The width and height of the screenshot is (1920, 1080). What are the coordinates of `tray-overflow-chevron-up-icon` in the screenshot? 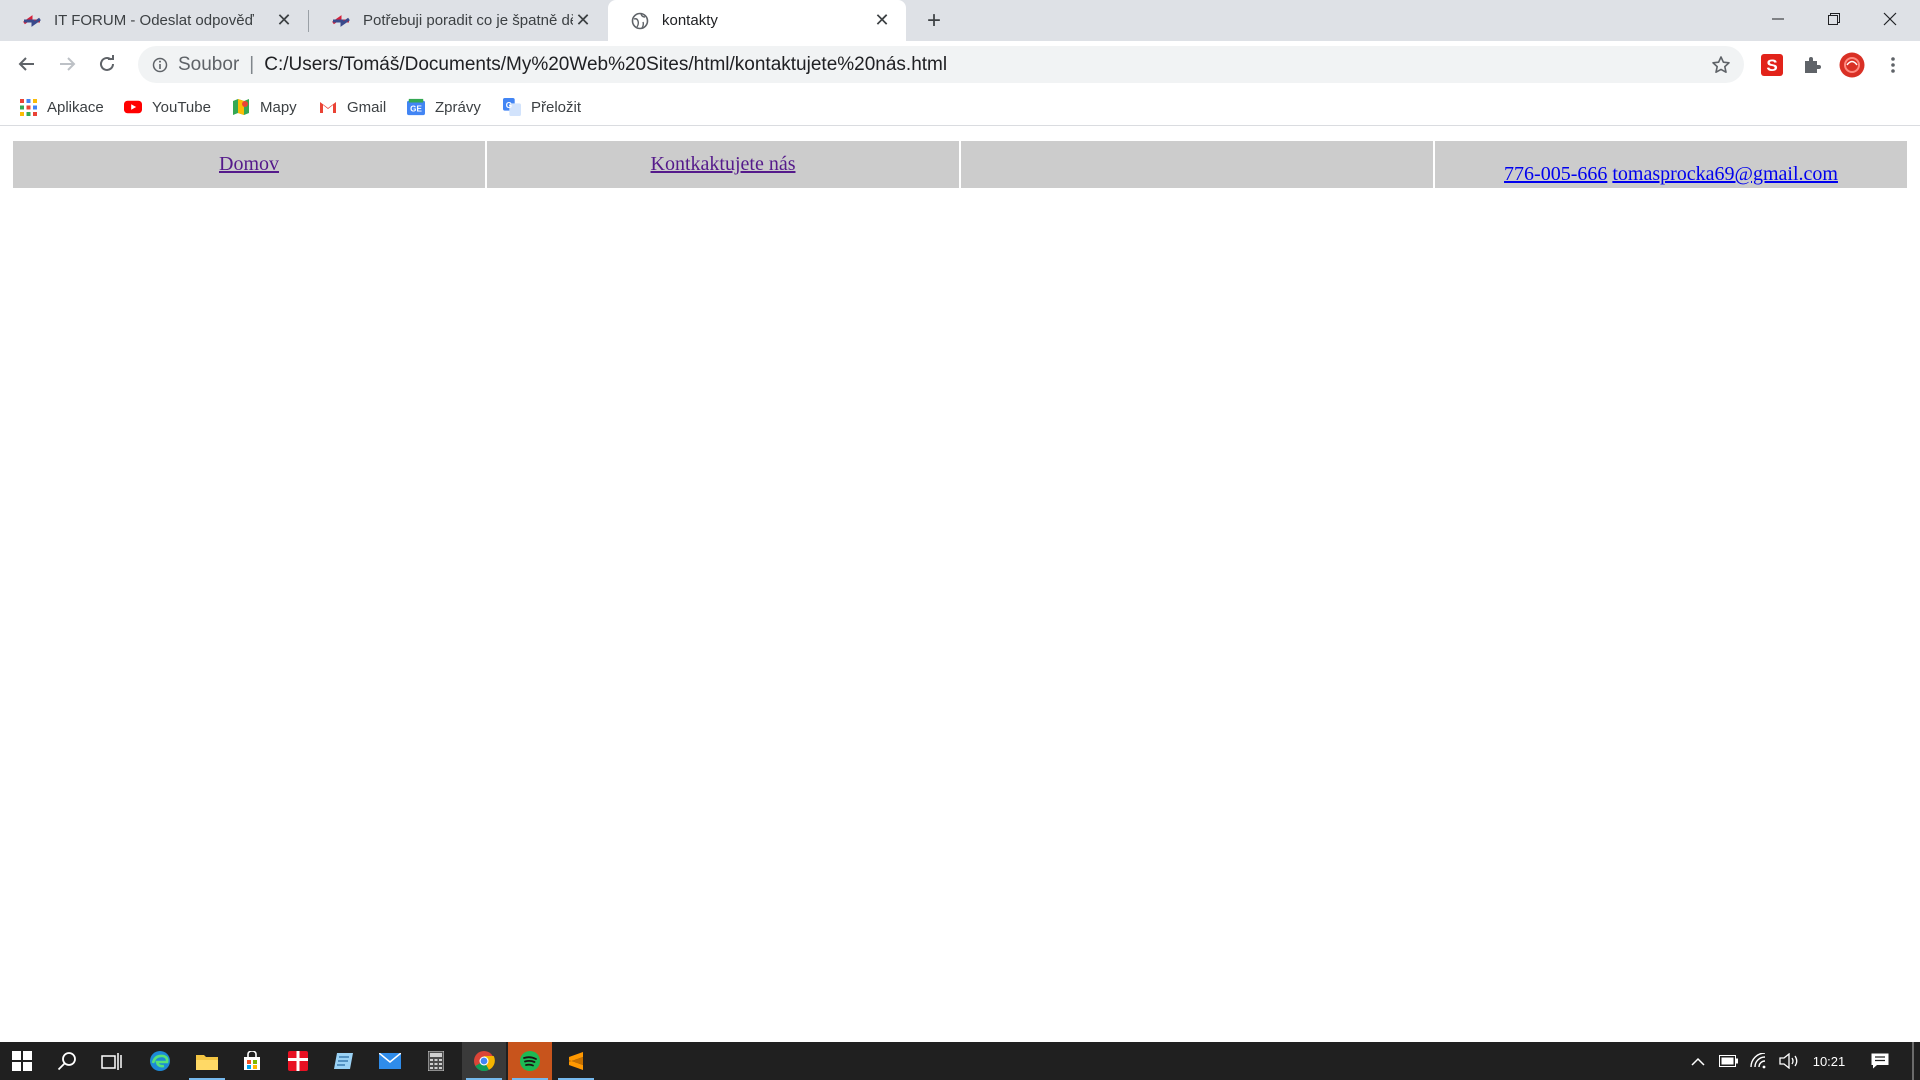 It's located at (1698, 1061).